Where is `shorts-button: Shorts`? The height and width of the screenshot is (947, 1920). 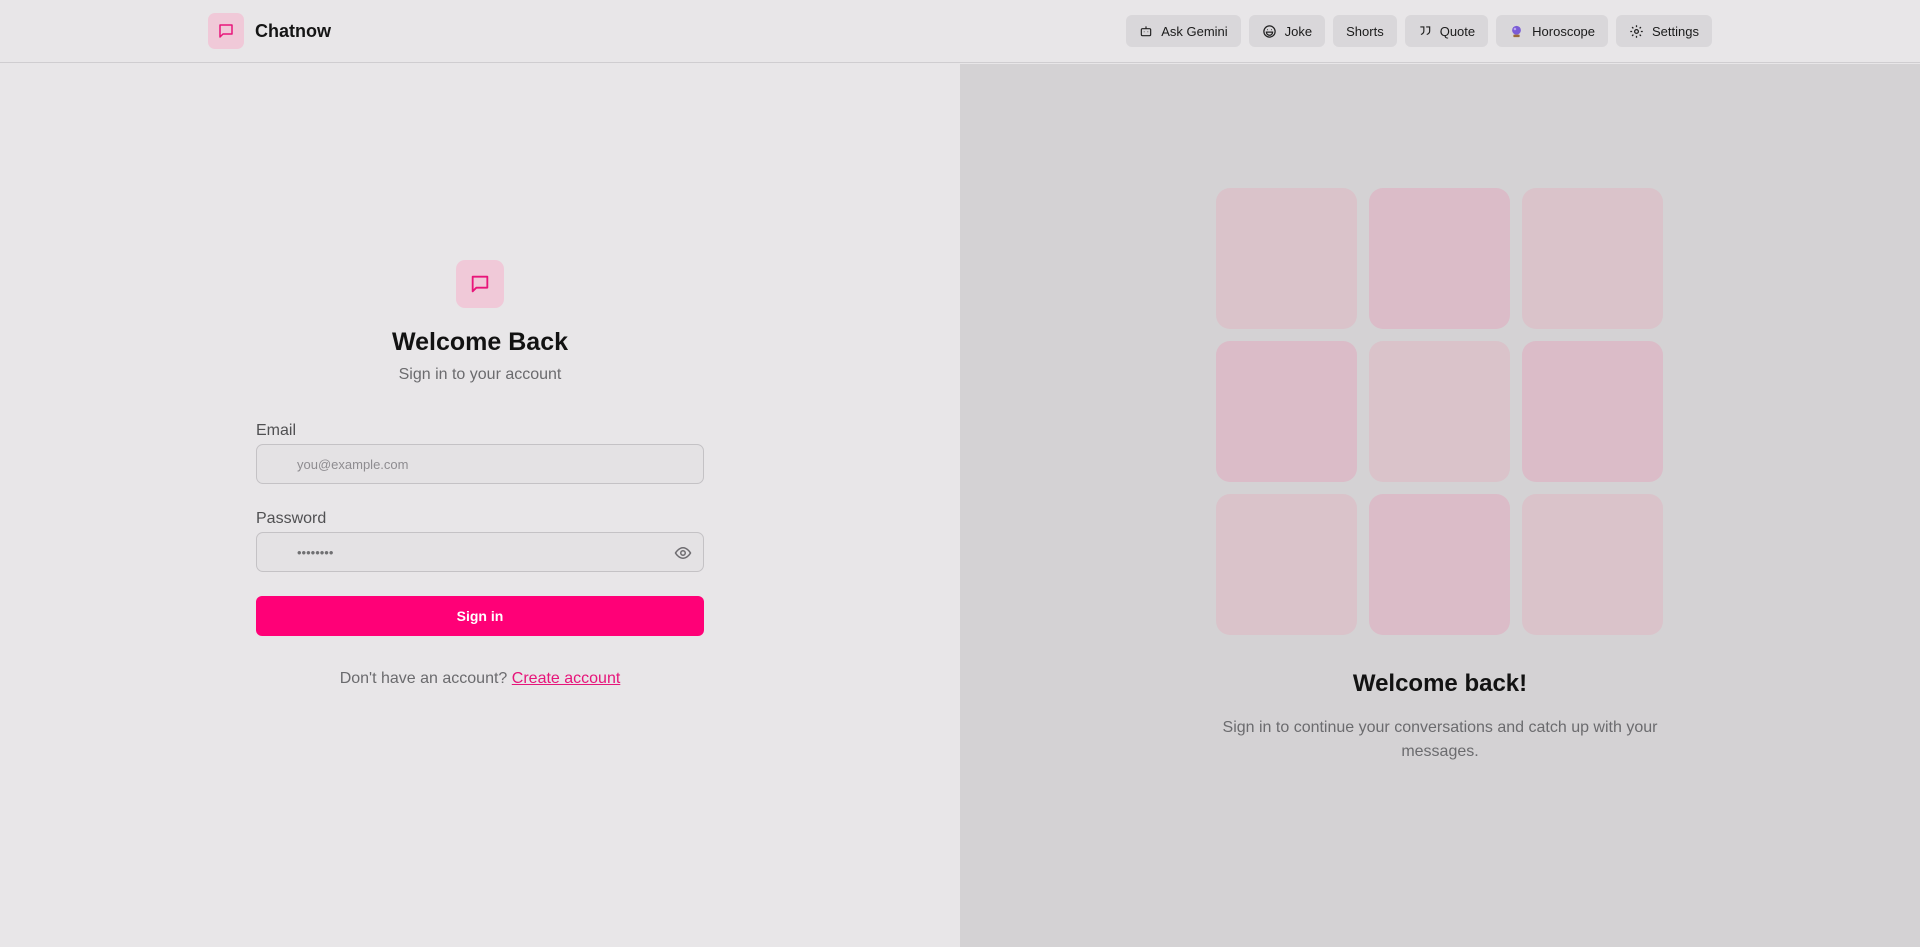 shorts-button: Shorts is located at coordinates (1365, 31).